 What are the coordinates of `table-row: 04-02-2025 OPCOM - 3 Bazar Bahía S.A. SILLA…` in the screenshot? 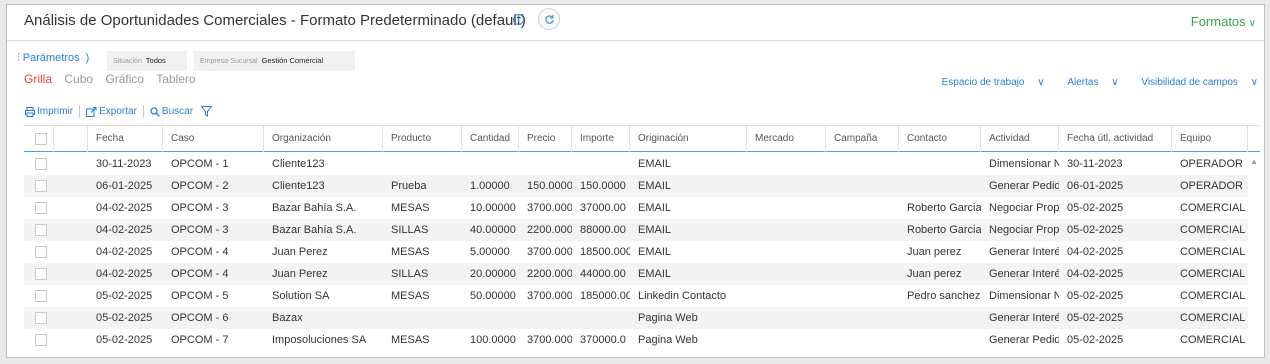 It's located at (636, 230).